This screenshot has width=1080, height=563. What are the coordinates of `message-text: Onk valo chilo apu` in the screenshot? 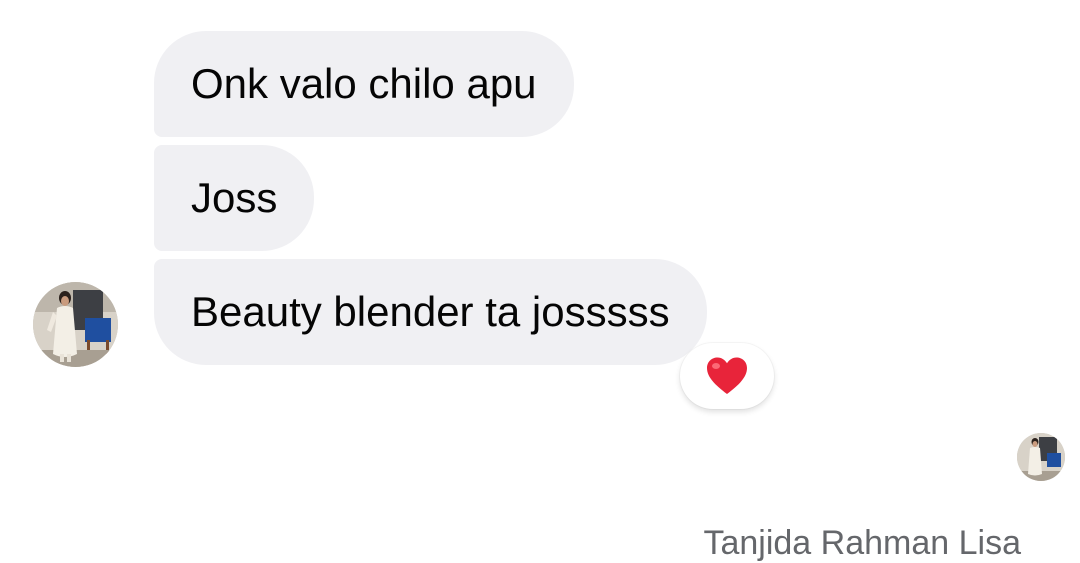 It's located at (364, 83).